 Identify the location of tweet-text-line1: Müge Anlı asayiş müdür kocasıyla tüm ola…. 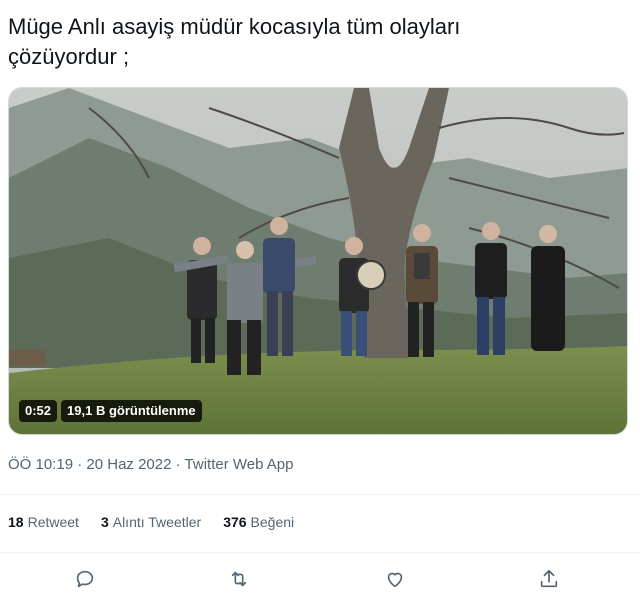
(234, 26).